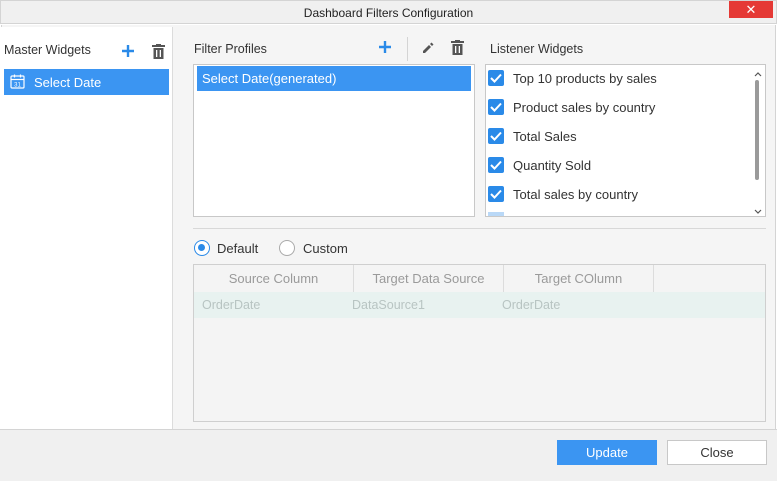 This screenshot has width=777, height=481. Describe the element at coordinates (579, 278) in the screenshot. I see `grid-header-cell: Target COlumn` at that location.